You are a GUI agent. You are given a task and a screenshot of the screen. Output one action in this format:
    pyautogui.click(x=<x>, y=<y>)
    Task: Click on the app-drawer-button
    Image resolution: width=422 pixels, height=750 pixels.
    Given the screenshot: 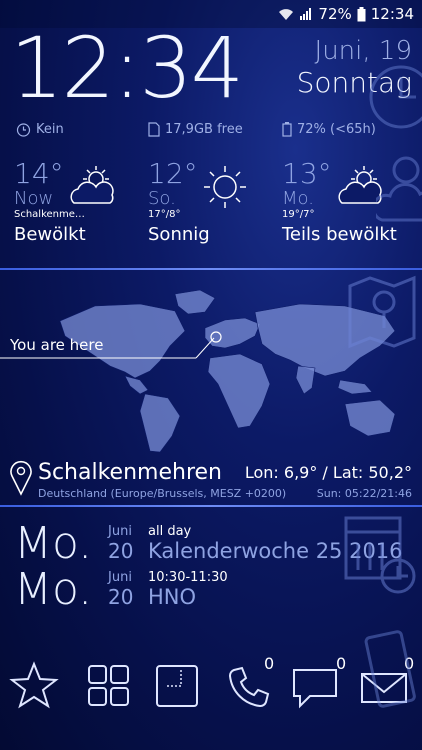 What is the action you would take?
    pyautogui.click(x=109, y=685)
    